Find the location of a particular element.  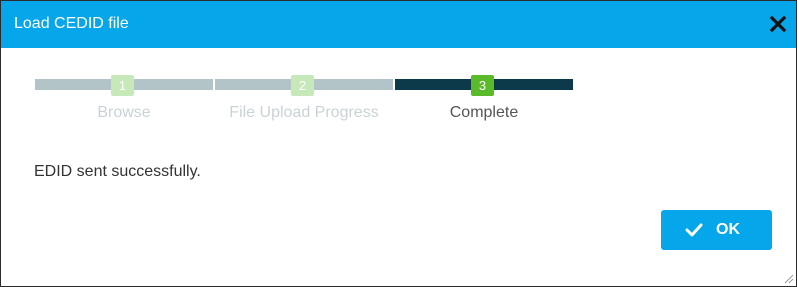

step-file-upload-progress: 2 File Upload Progress is located at coordinates (304, 99).